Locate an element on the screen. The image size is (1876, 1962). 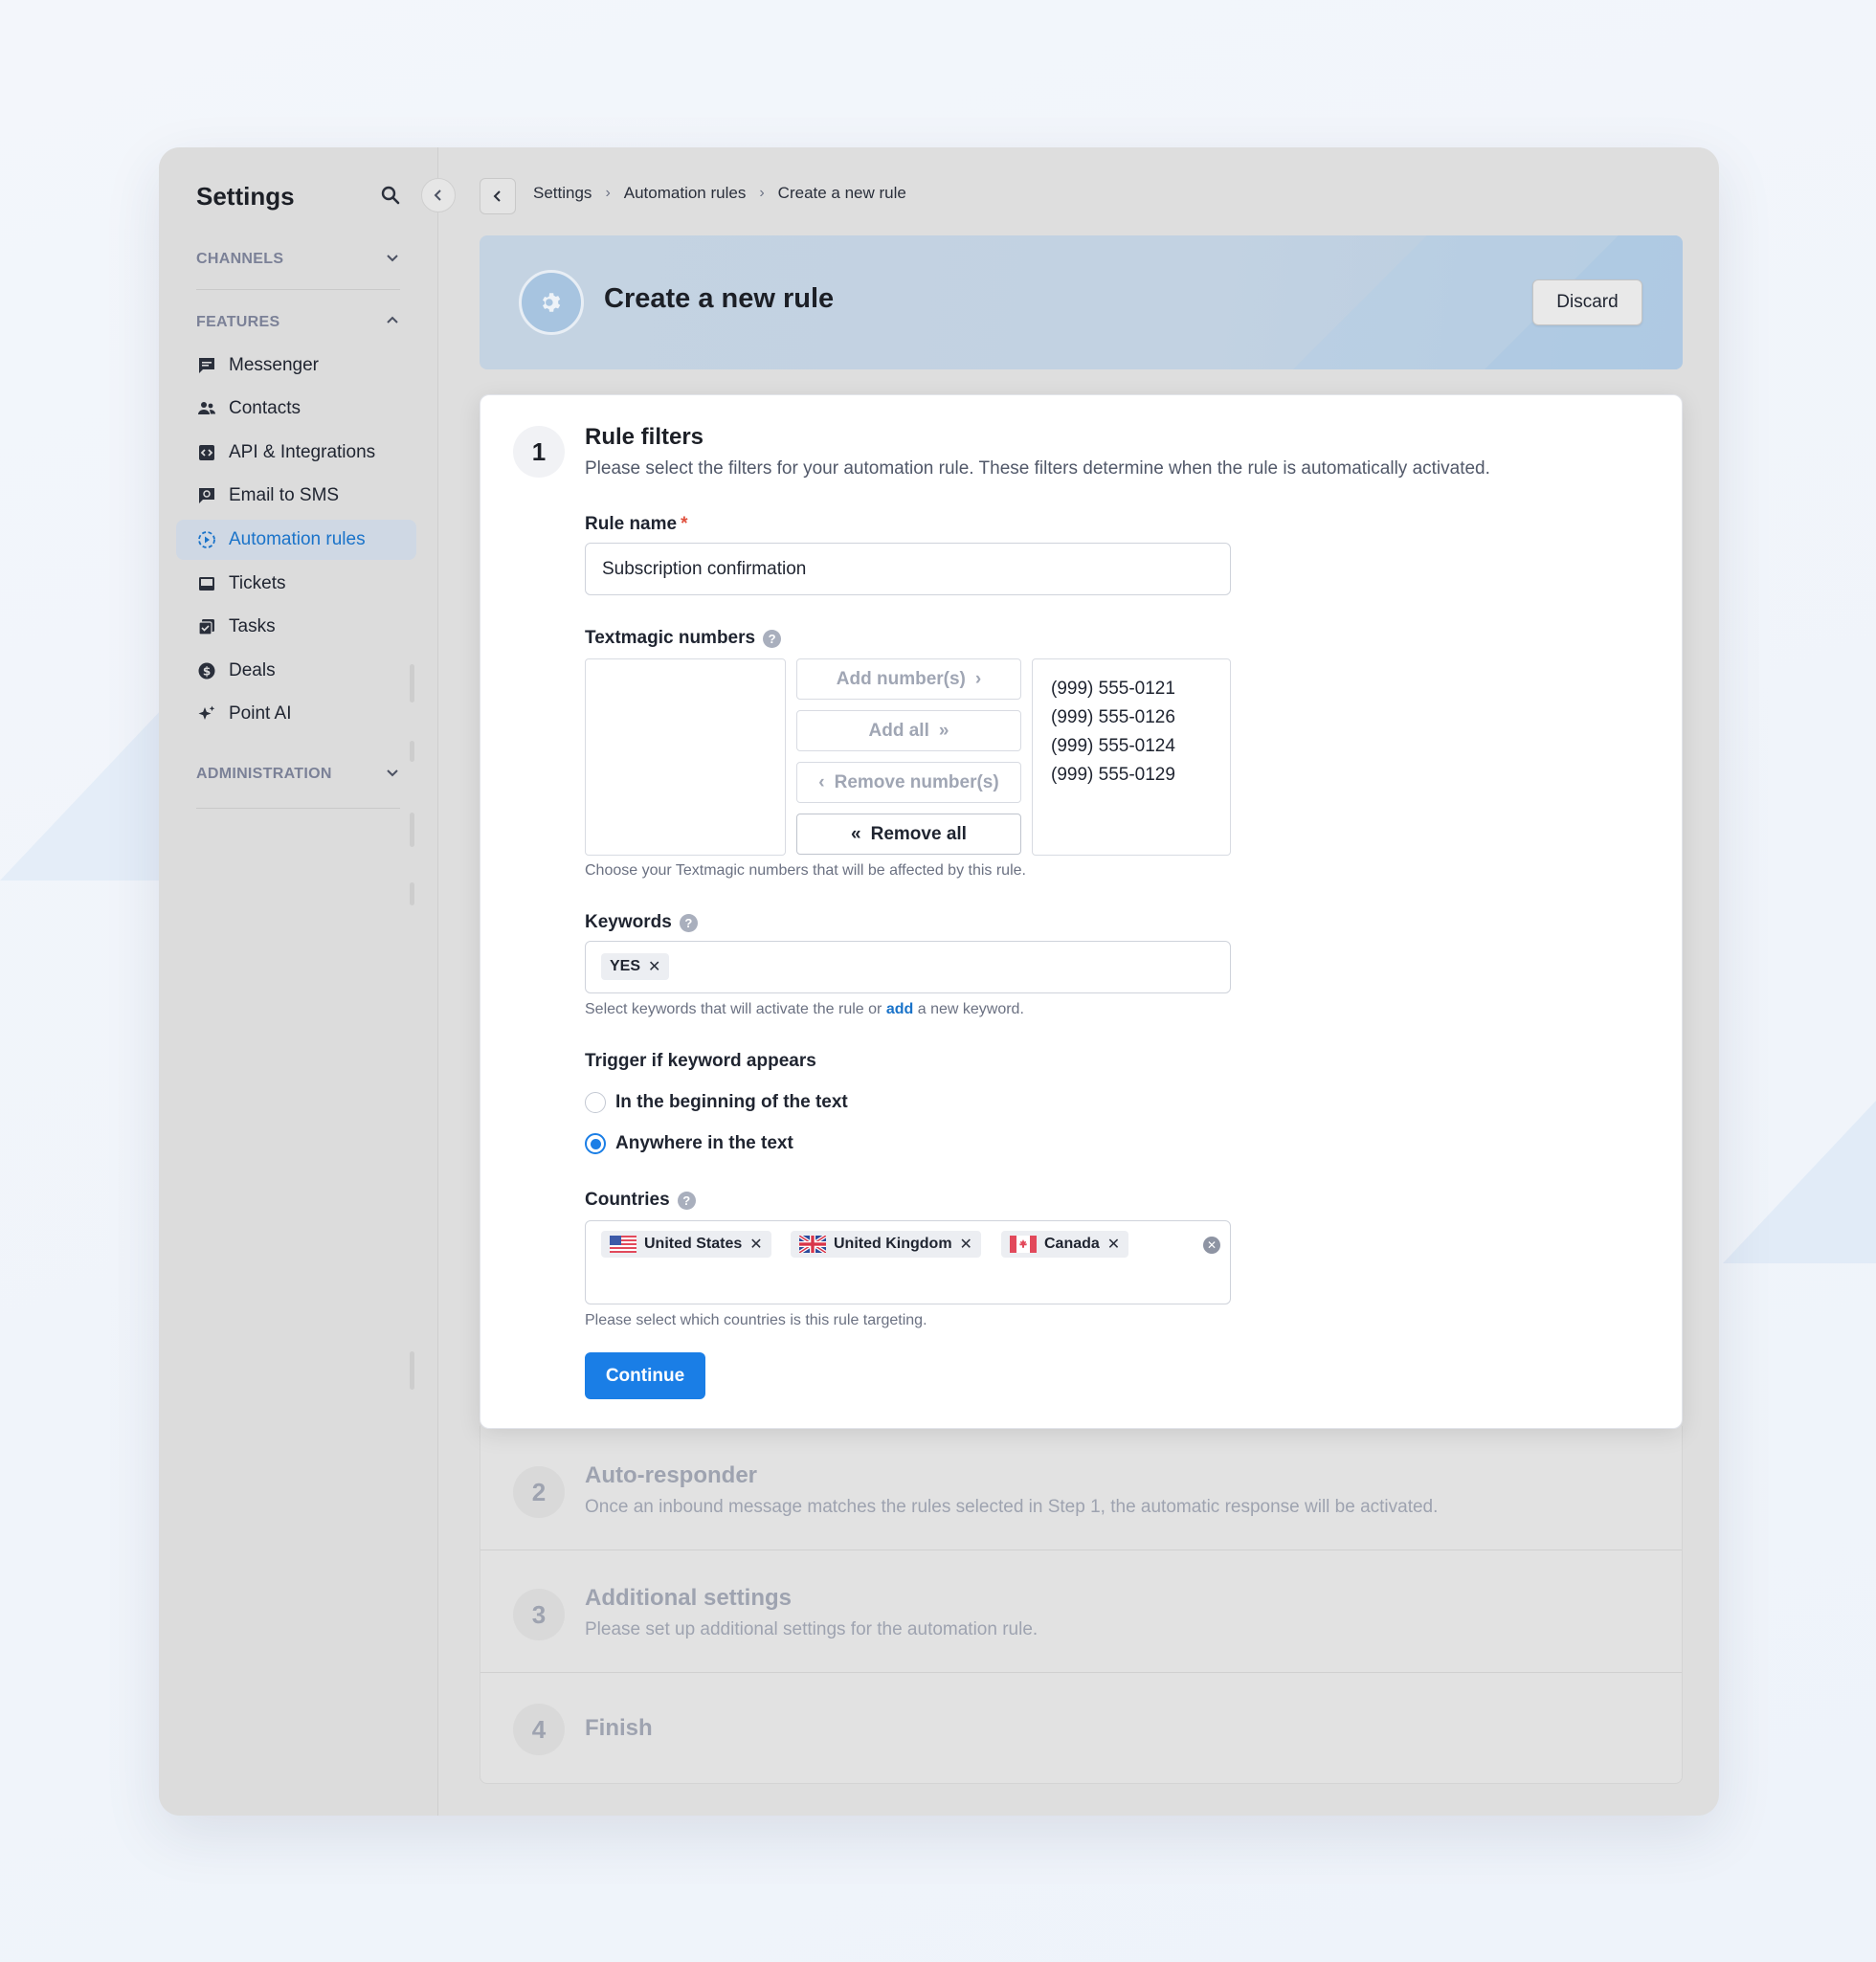
code-icon is located at coordinates (206, 452).